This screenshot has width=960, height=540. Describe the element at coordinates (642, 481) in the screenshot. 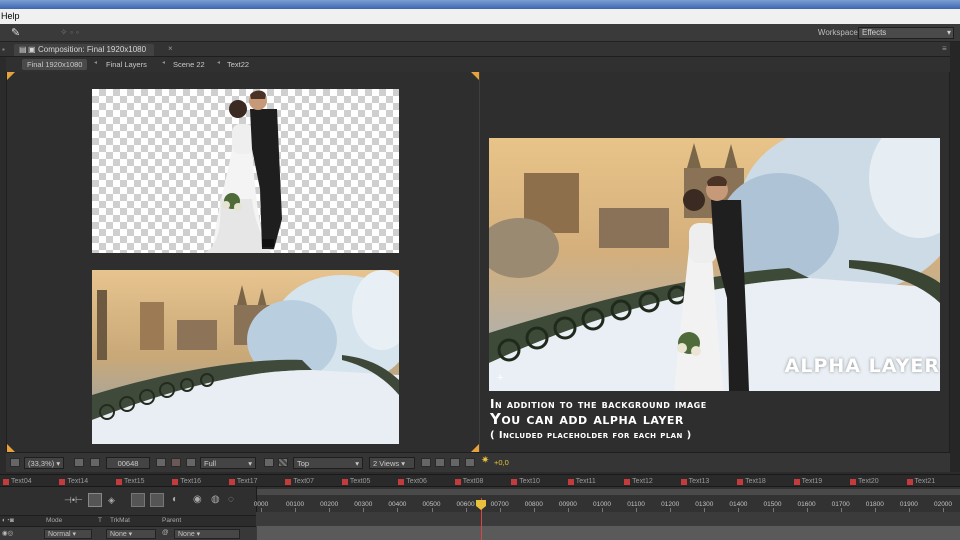

I see `tab-label: Text12` at that location.